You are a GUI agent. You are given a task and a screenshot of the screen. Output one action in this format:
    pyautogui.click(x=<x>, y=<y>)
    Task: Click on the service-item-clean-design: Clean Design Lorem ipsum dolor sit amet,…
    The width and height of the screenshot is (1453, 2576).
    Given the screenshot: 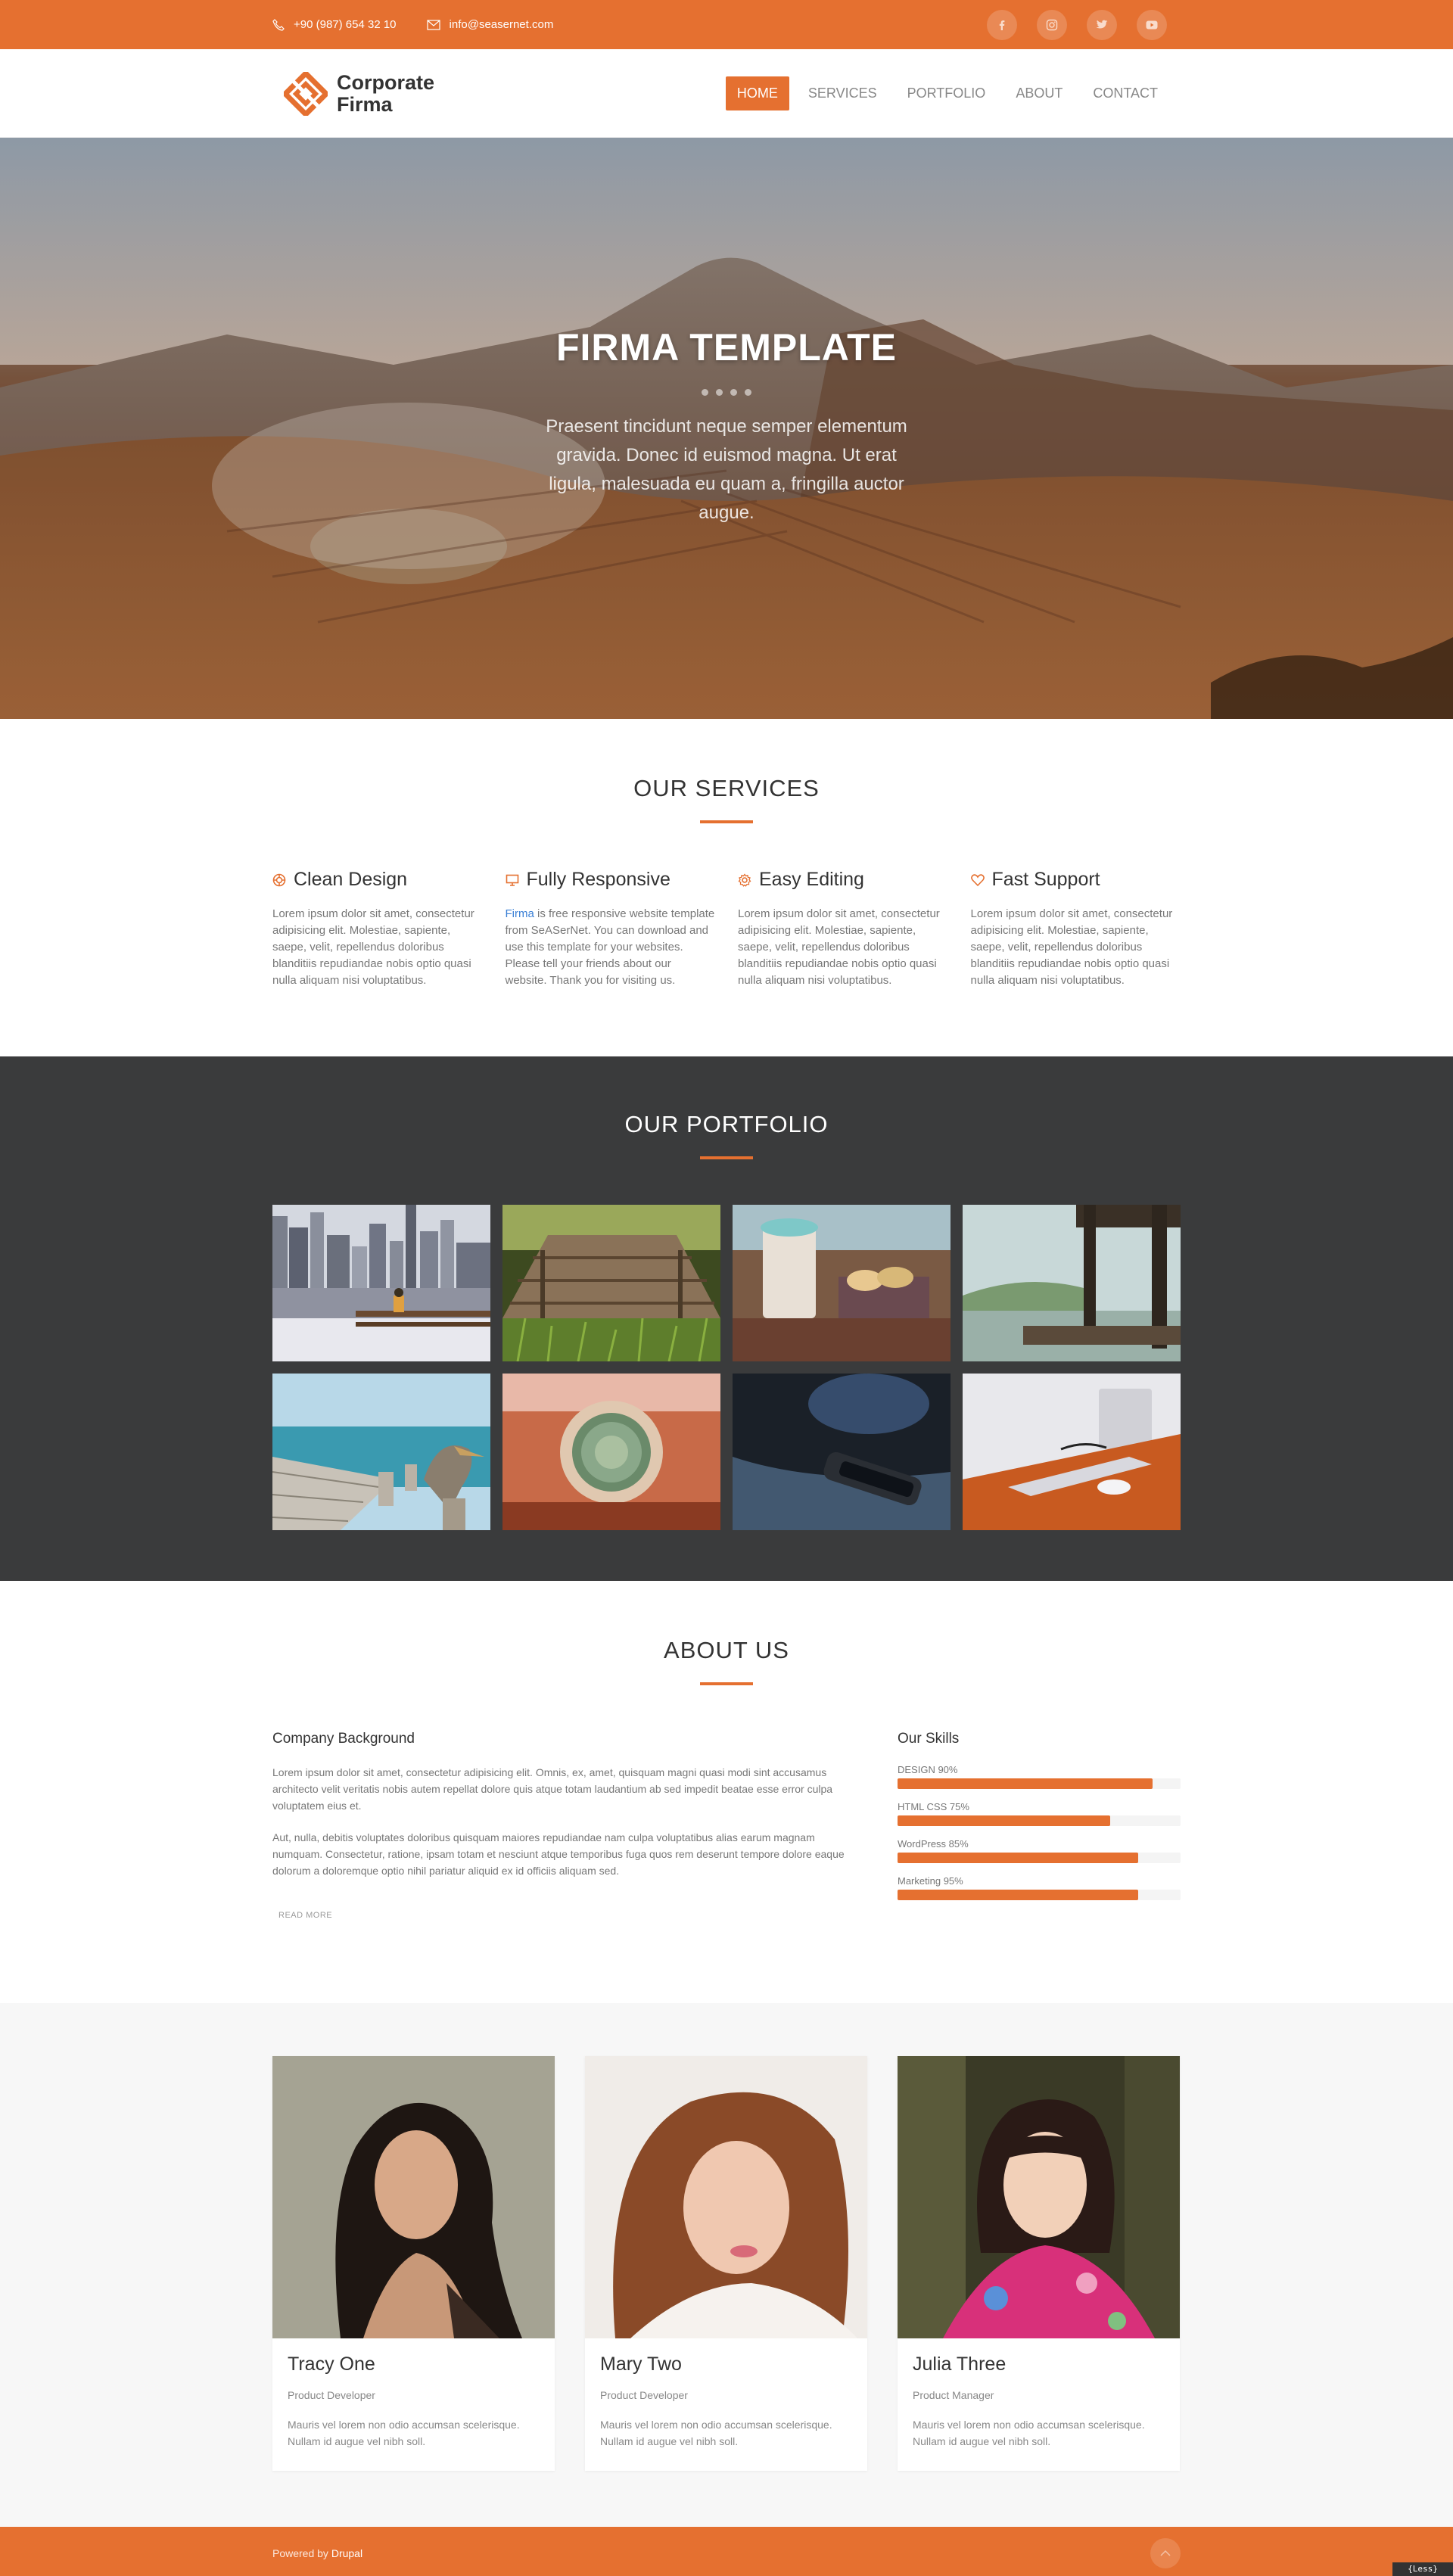 What is the action you would take?
    pyautogui.click(x=377, y=929)
    